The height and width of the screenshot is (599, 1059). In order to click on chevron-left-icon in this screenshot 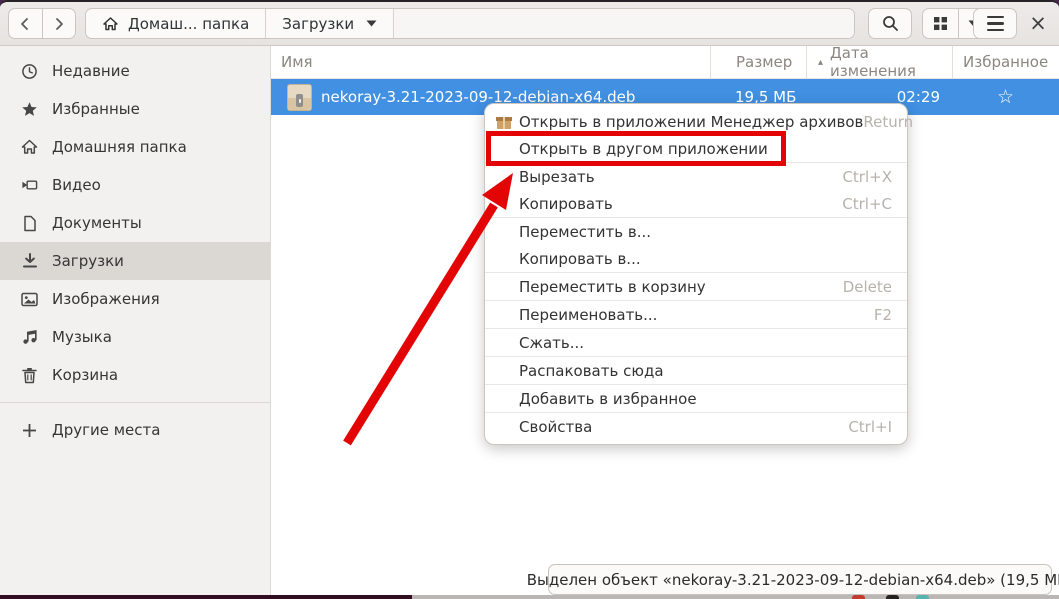, I will do `click(25, 23)`.